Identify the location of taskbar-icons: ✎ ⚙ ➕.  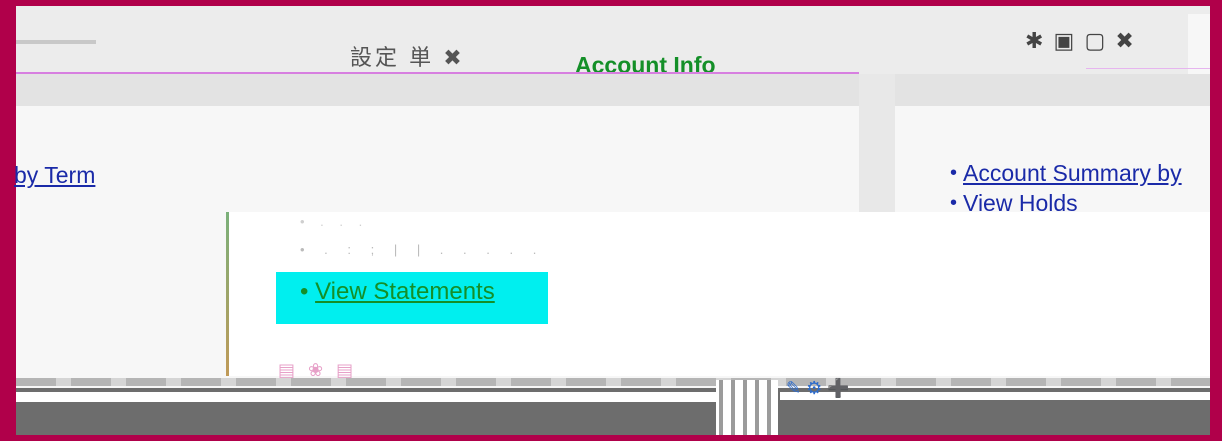
(818, 388).